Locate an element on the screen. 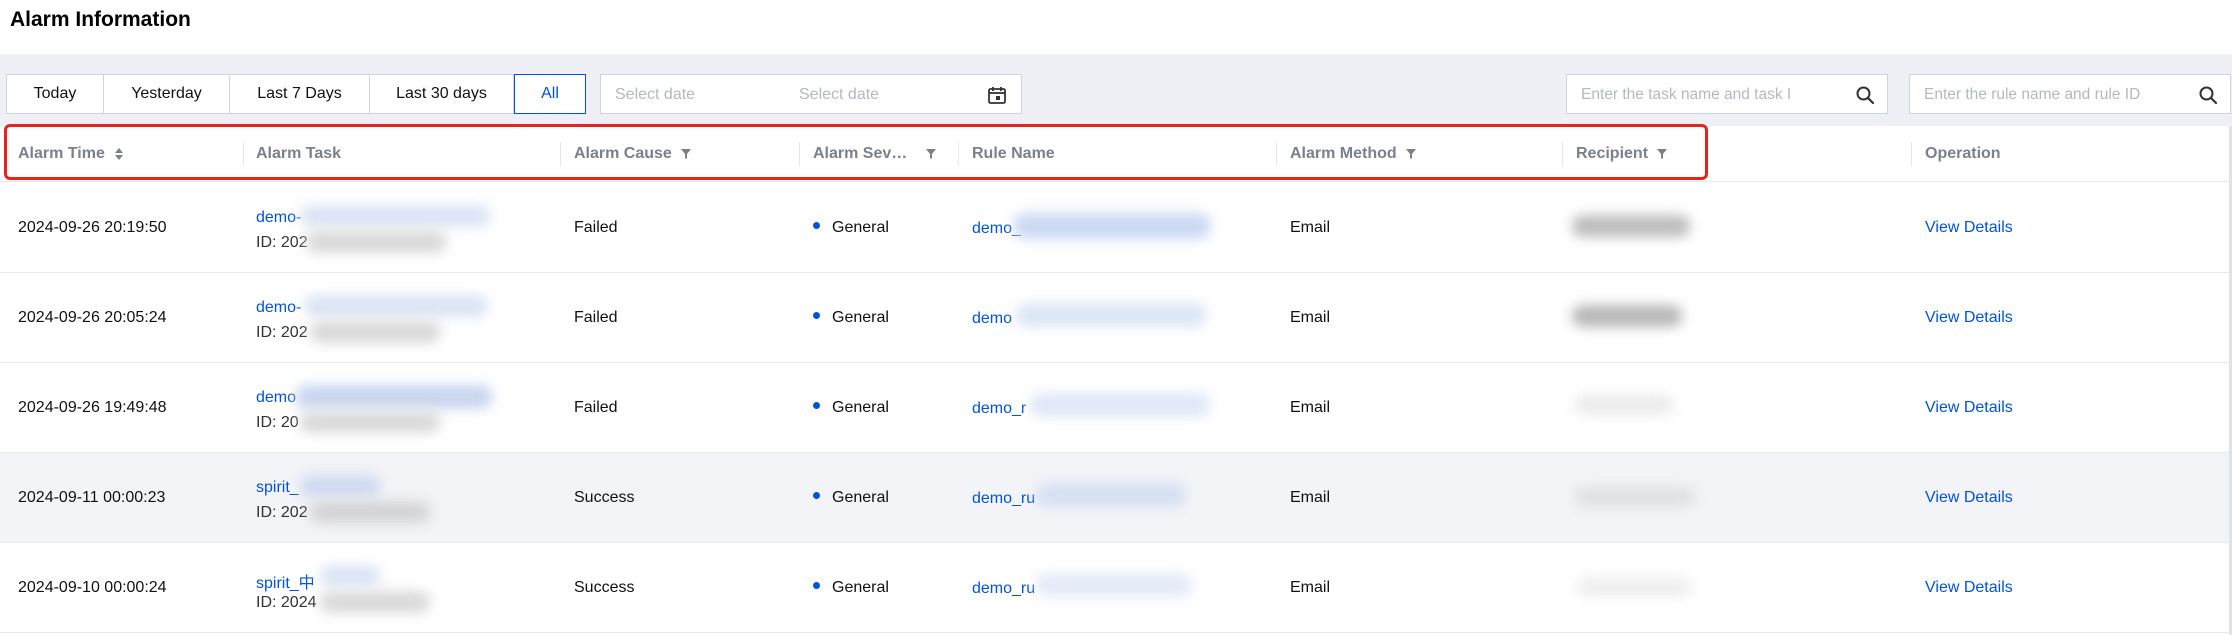 The image size is (2232, 635). rule-name-link: demo_r is located at coordinates (999, 409).